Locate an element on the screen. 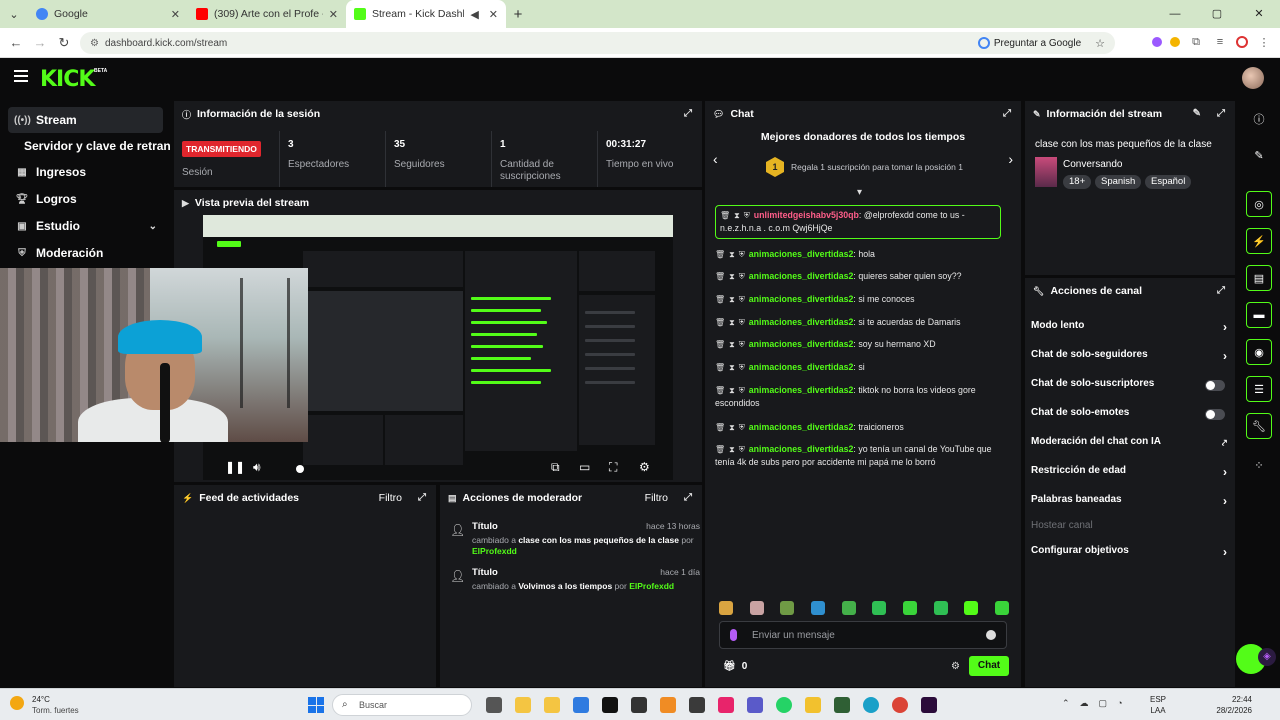 This screenshot has width=1280, height=720. toggle-switch is located at coordinates (1215, 414).